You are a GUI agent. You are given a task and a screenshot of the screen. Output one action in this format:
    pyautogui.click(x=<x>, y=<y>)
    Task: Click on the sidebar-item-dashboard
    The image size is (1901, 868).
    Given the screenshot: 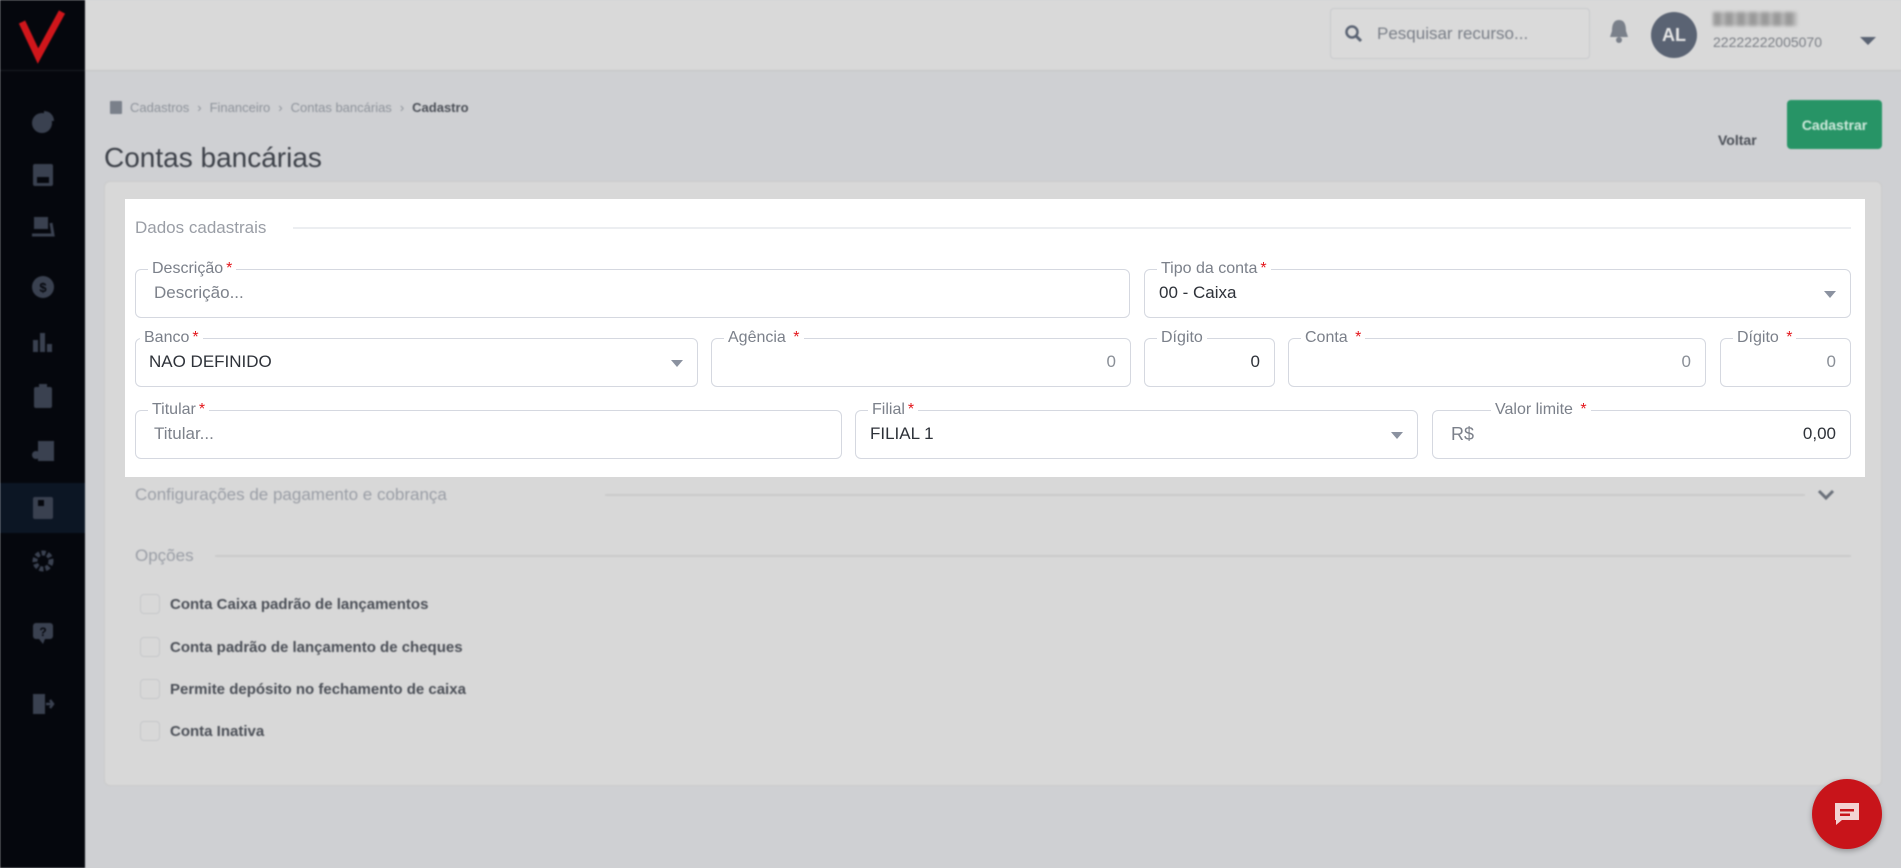 What is the action you would take?
    pyautogui.click(x=42, y=122)
    